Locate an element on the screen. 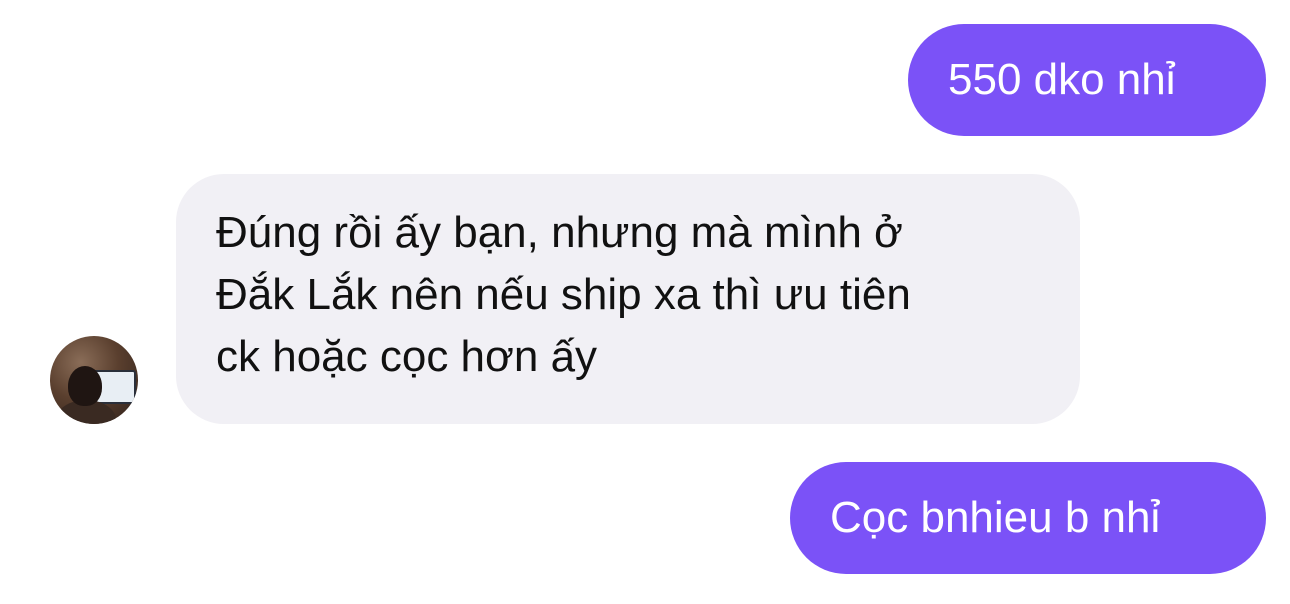  outgoing-message-bubble: 550 dko nhỉ is located at coordinates (1087, 80).